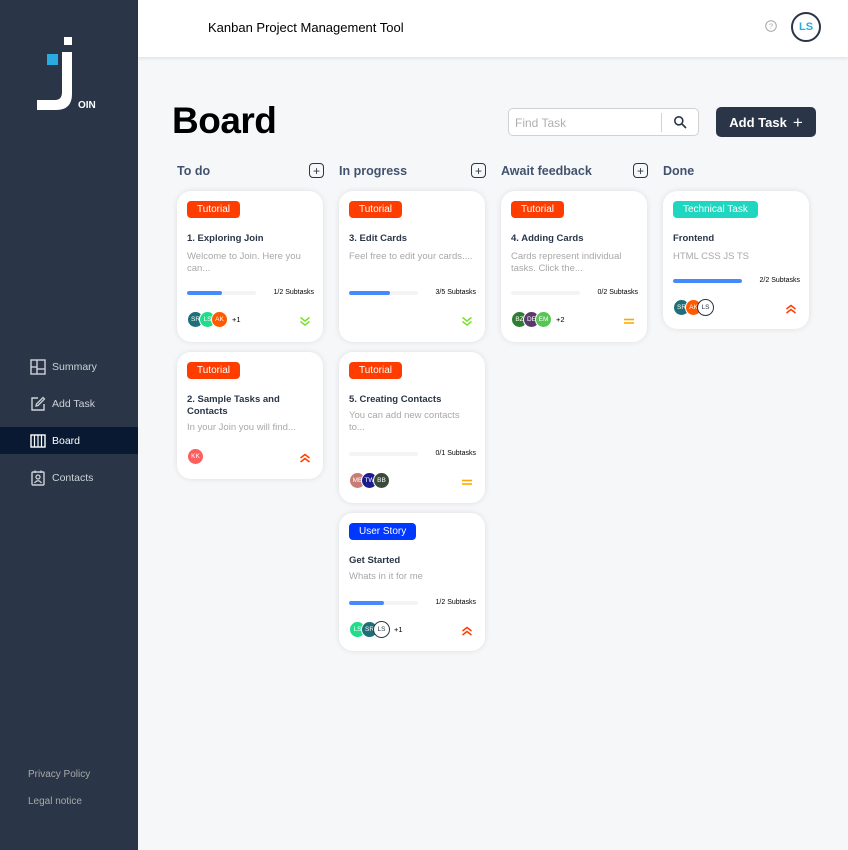 Image resolution: width=848 pixels, height=850 pixels. Describe the element at coordinates (369, 480) in the screenshot. I see `assignee-list: MB TW BB` at that location.